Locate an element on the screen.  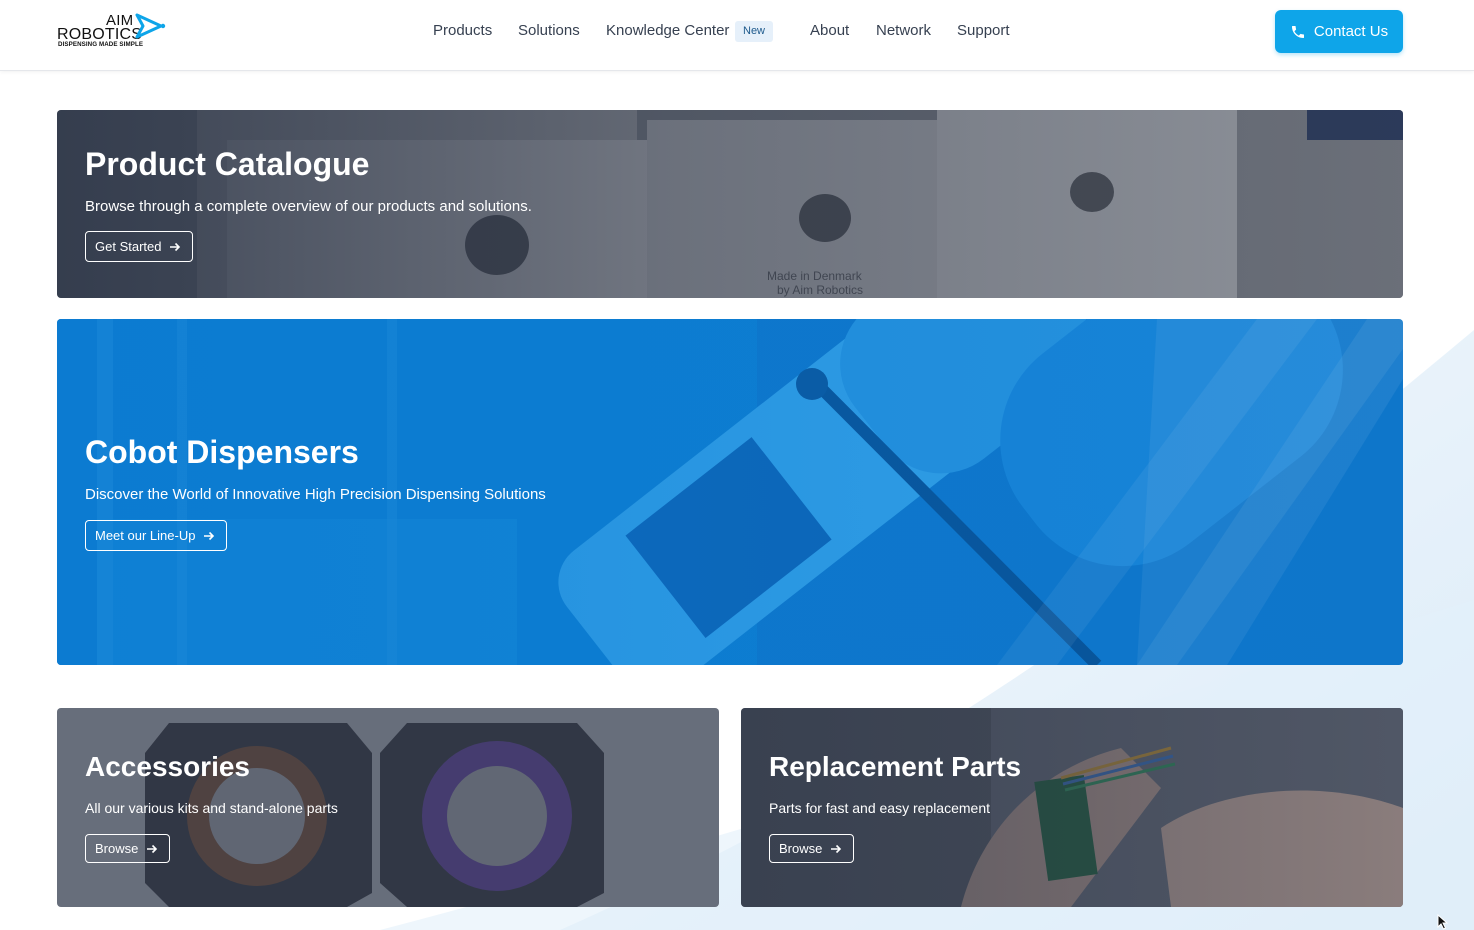
replacement-browse-label: Browse is located at coordinates (801, 848).